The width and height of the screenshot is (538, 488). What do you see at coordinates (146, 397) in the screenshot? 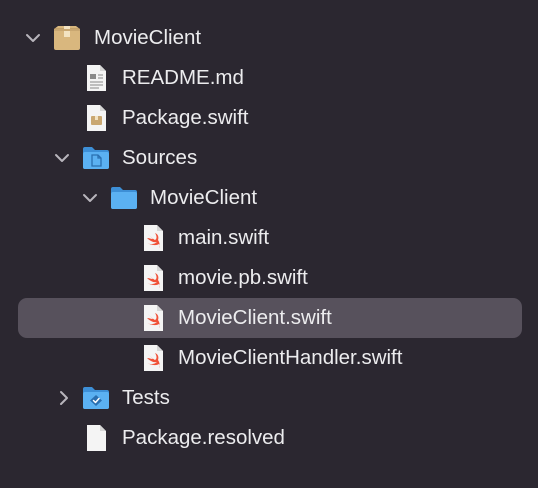
I see `tree-label: Tests` at bounding box center [146, 397].